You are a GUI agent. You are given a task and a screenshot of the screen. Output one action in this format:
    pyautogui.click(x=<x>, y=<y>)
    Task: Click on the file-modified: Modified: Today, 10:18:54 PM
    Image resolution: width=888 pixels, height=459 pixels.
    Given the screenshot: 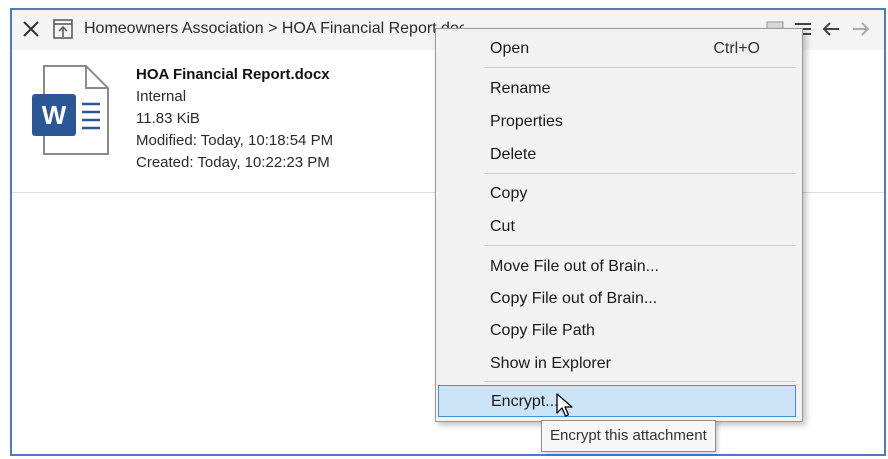 What is the action you would take?
    pyautogui.click(x=235, y=140)
    